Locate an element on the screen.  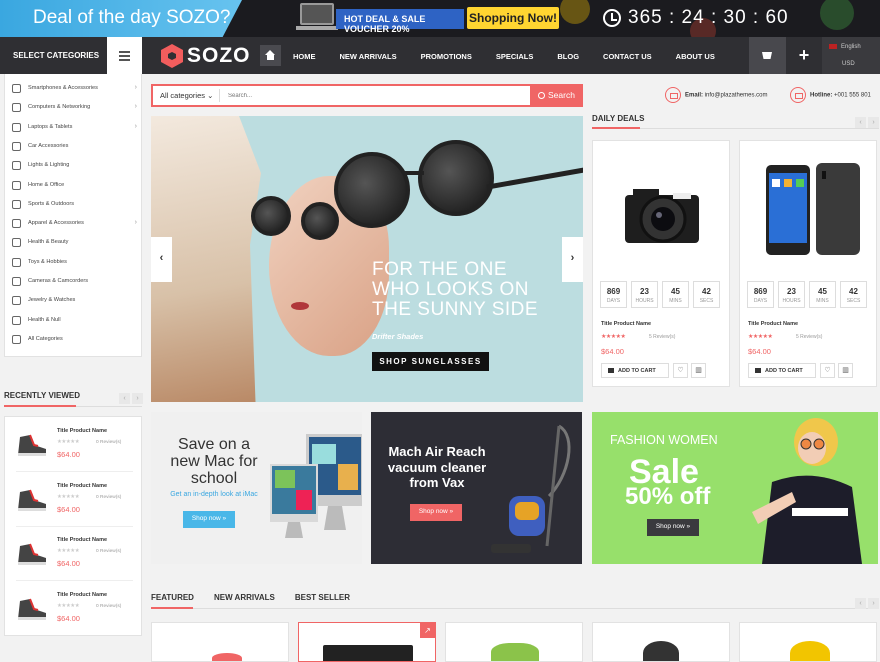
cart-button is located at coordinates (767, 55).